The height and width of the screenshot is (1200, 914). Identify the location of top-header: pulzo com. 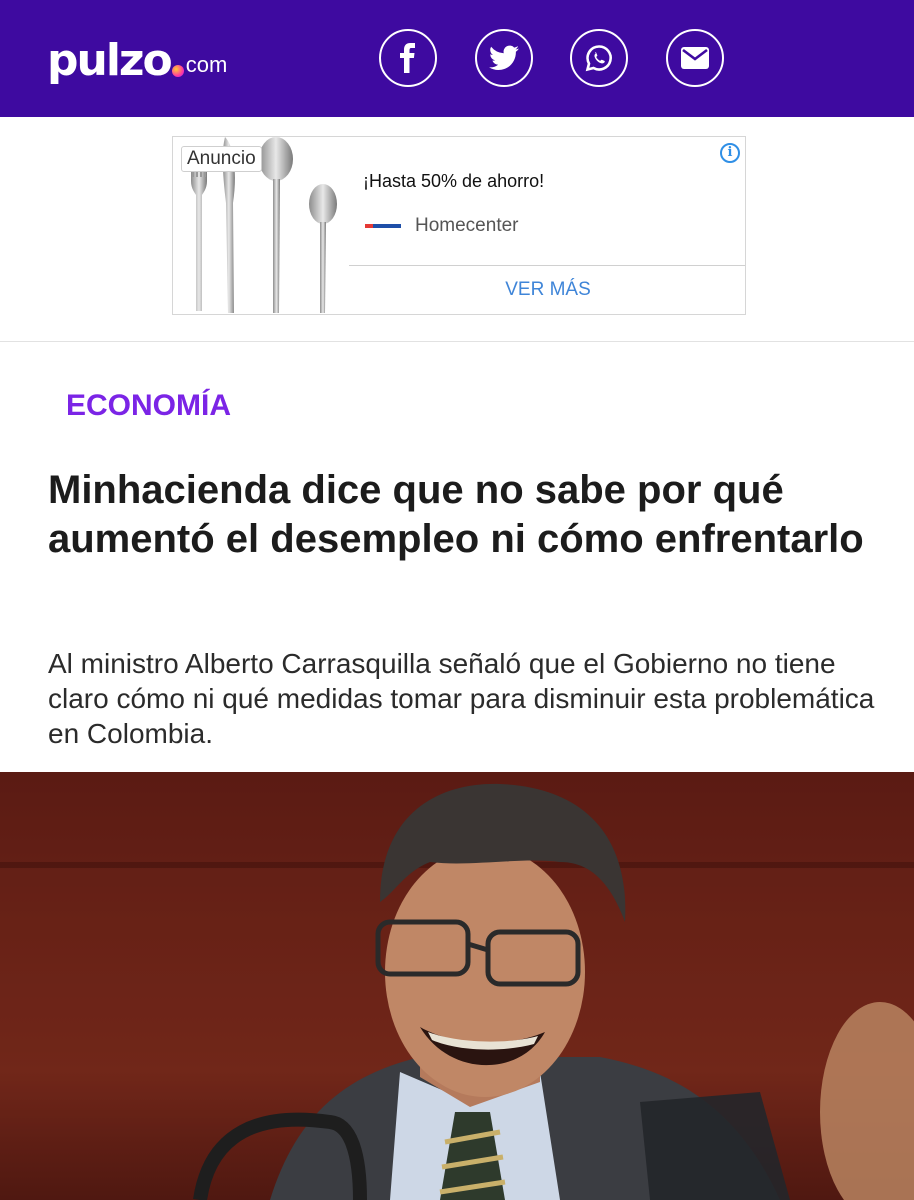
(457, 58).